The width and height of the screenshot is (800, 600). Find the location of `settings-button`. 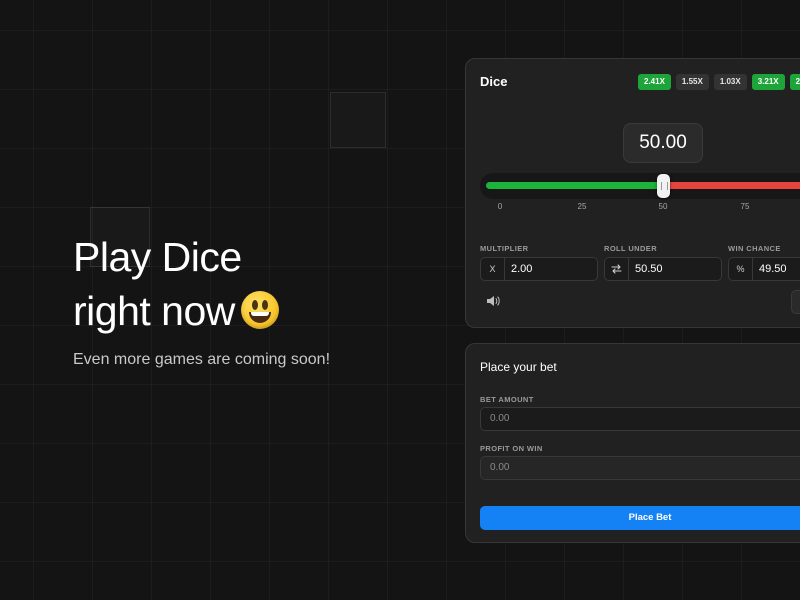

settings-button is located at coordinates (795, 302).